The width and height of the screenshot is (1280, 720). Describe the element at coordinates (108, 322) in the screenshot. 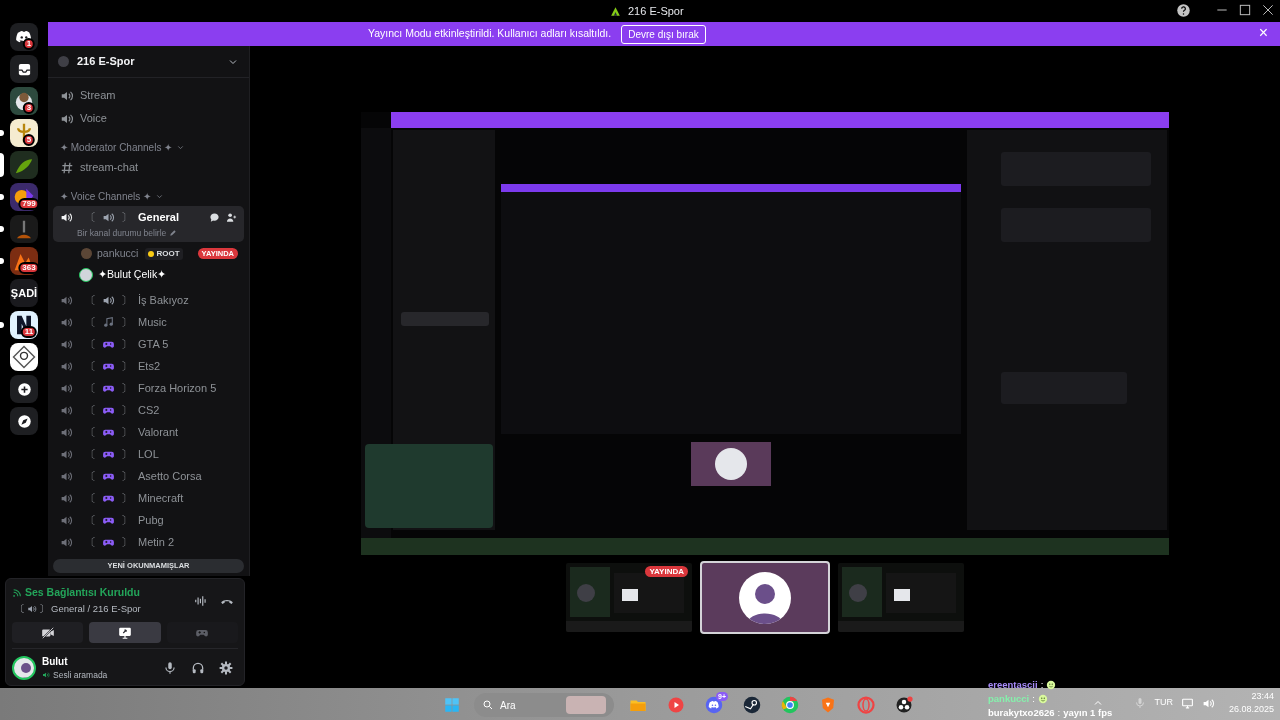

I see `note-icon` at that location.